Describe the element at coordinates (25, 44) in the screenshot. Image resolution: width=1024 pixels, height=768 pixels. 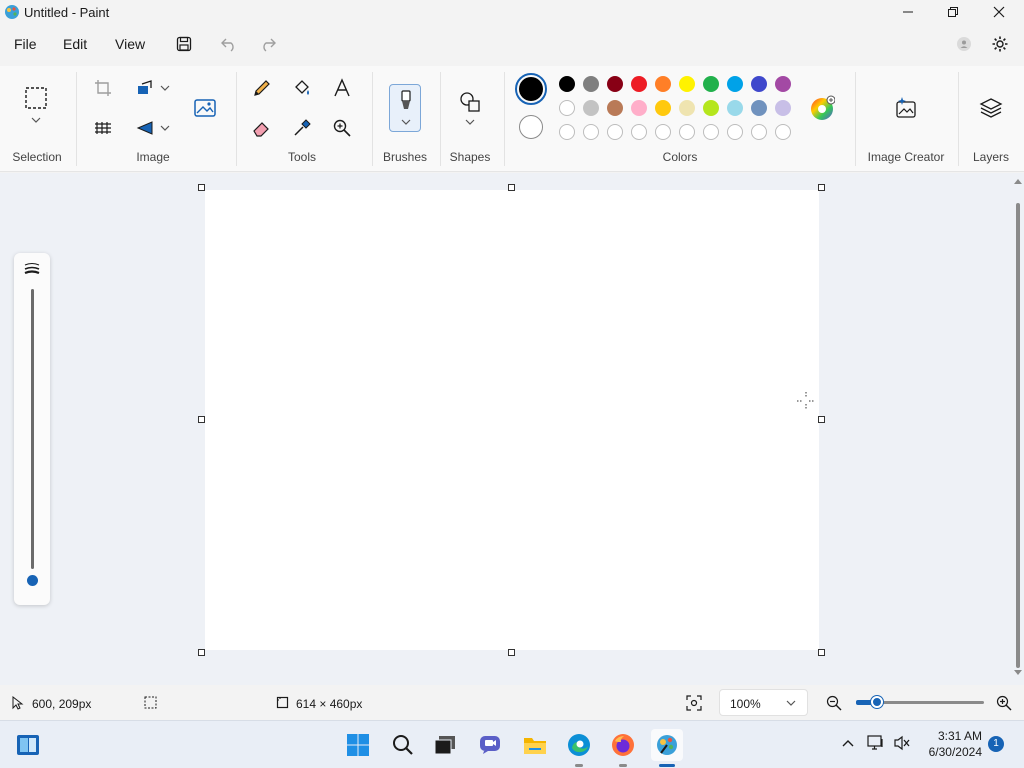
I see `menu-file: File` at that location.